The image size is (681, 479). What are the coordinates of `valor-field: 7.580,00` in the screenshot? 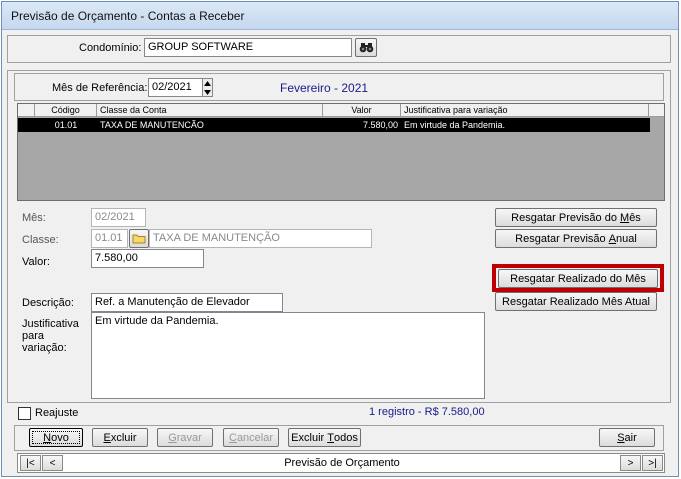 It's located at (147, 258).